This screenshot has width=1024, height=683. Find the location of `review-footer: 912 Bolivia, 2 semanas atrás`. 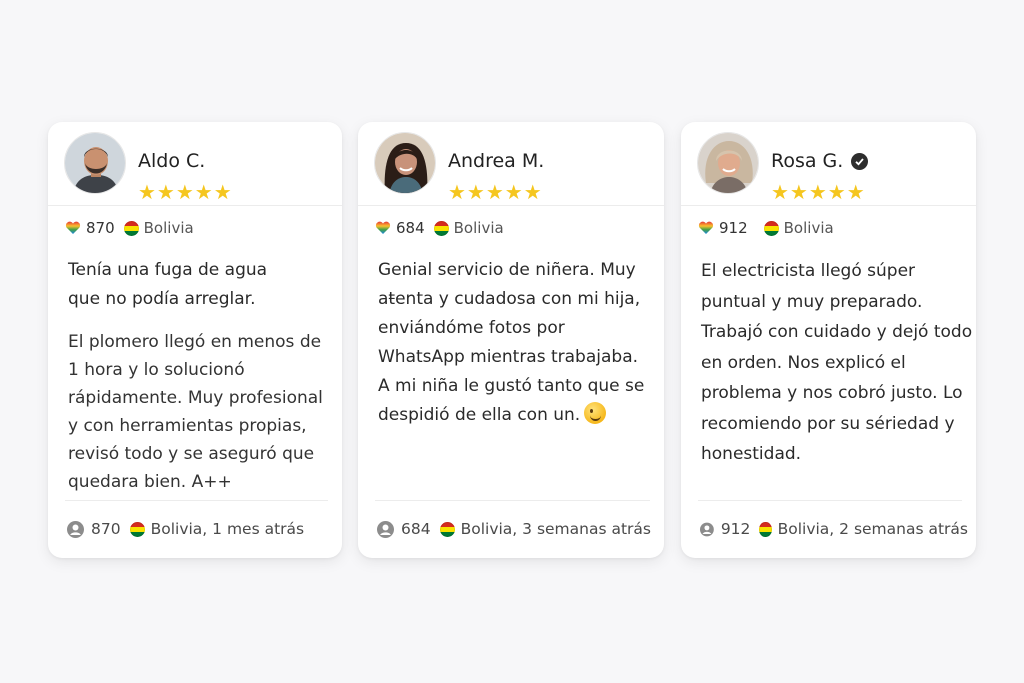

review-footer: 912 Bolivia, 2 semanas atrás is located at coordinates (834, 529).